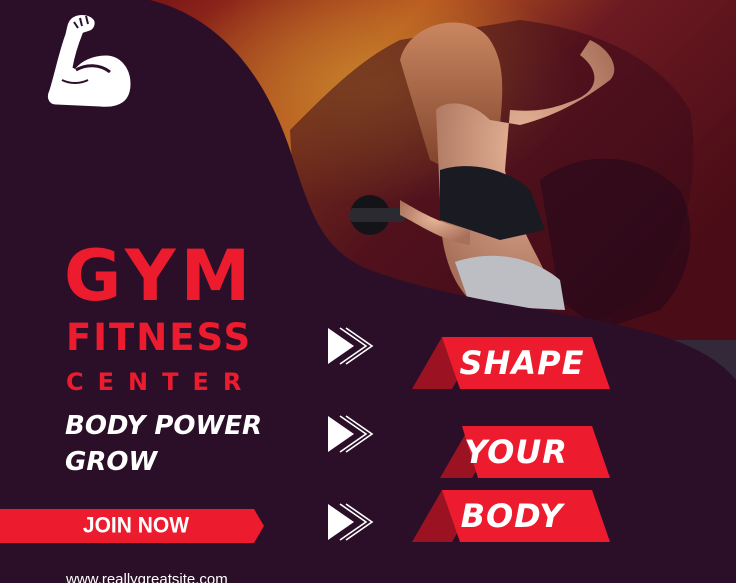  I want to click on website-url: www.reallygreatsite.com, so click(147, 577).